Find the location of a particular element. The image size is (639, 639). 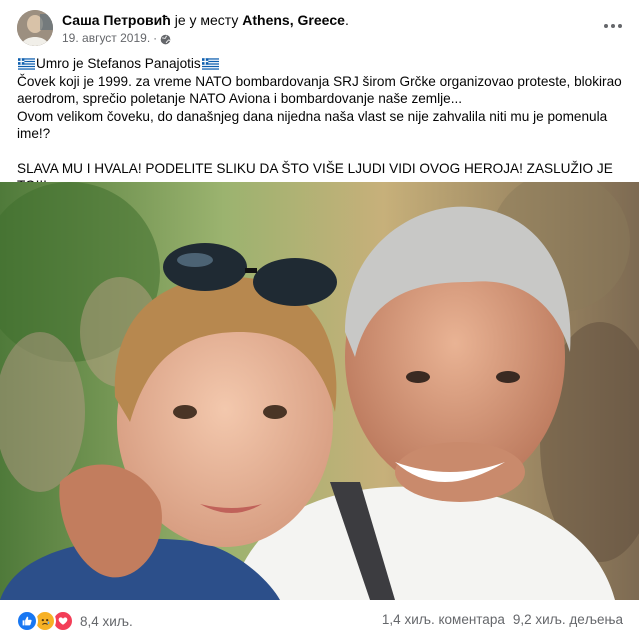

reactions-count: 8,4 хиљ. is located at coordinates (106, 621).